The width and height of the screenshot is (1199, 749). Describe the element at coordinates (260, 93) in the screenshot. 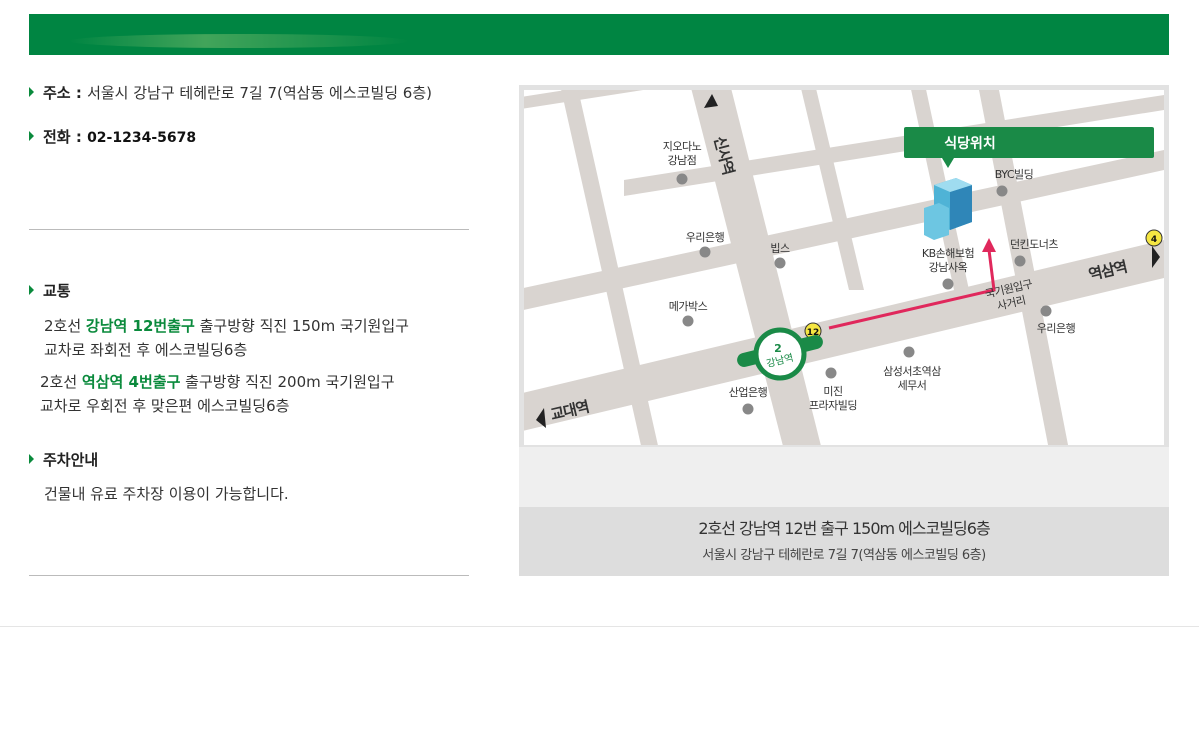

I see `address-value: 서울시 강남구 테헤란로 7길 7(역삼동 에스코빌딩 6층)` at that location.